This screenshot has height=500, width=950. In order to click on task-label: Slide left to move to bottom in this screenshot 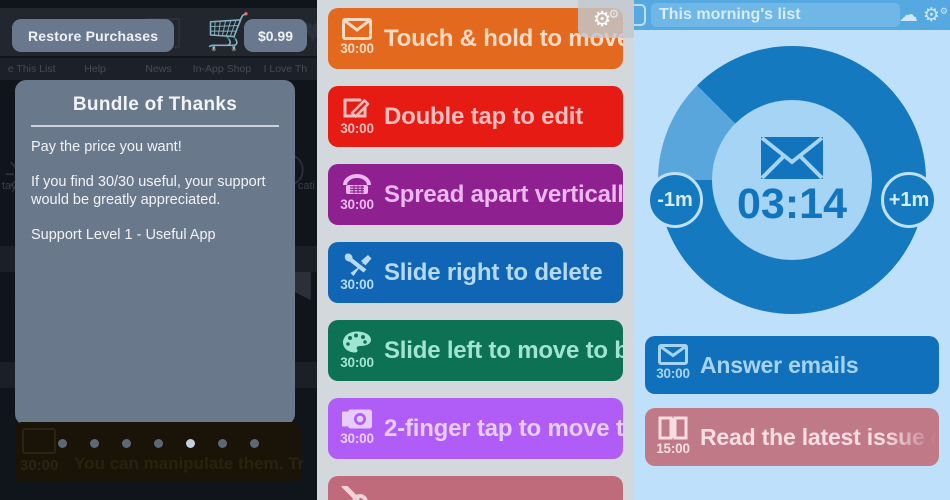, I will do `click(503, 350)`.